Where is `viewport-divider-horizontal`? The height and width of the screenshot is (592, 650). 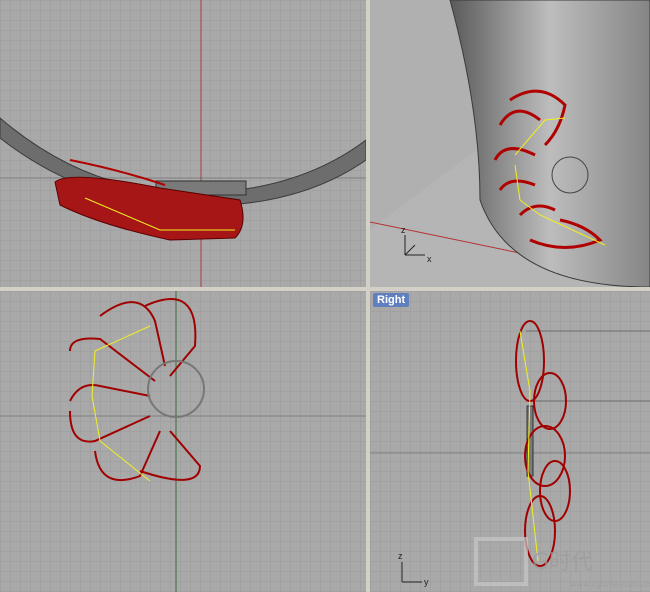
viewport-divider-horizontal is located at coordinates (325, 289).